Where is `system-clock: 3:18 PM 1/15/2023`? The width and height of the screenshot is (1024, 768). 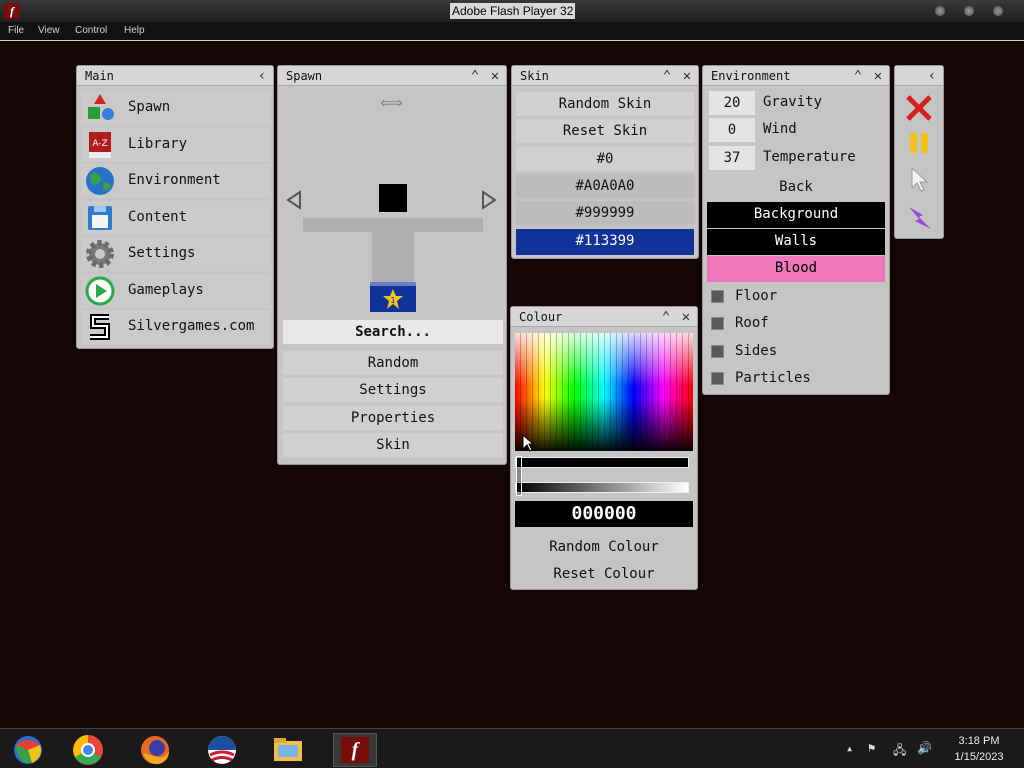 system-clock: 3:18 PM 1/15/2023 is located at coordinates (979, 749).